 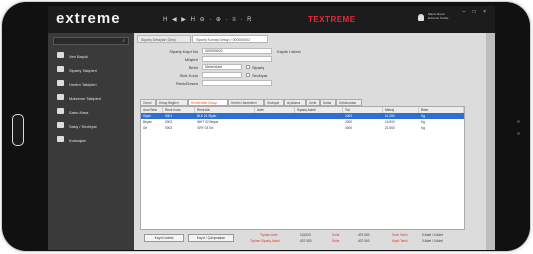 I want to click on grid-cell: GRY 03 Gri, so click(x=205, y=128).